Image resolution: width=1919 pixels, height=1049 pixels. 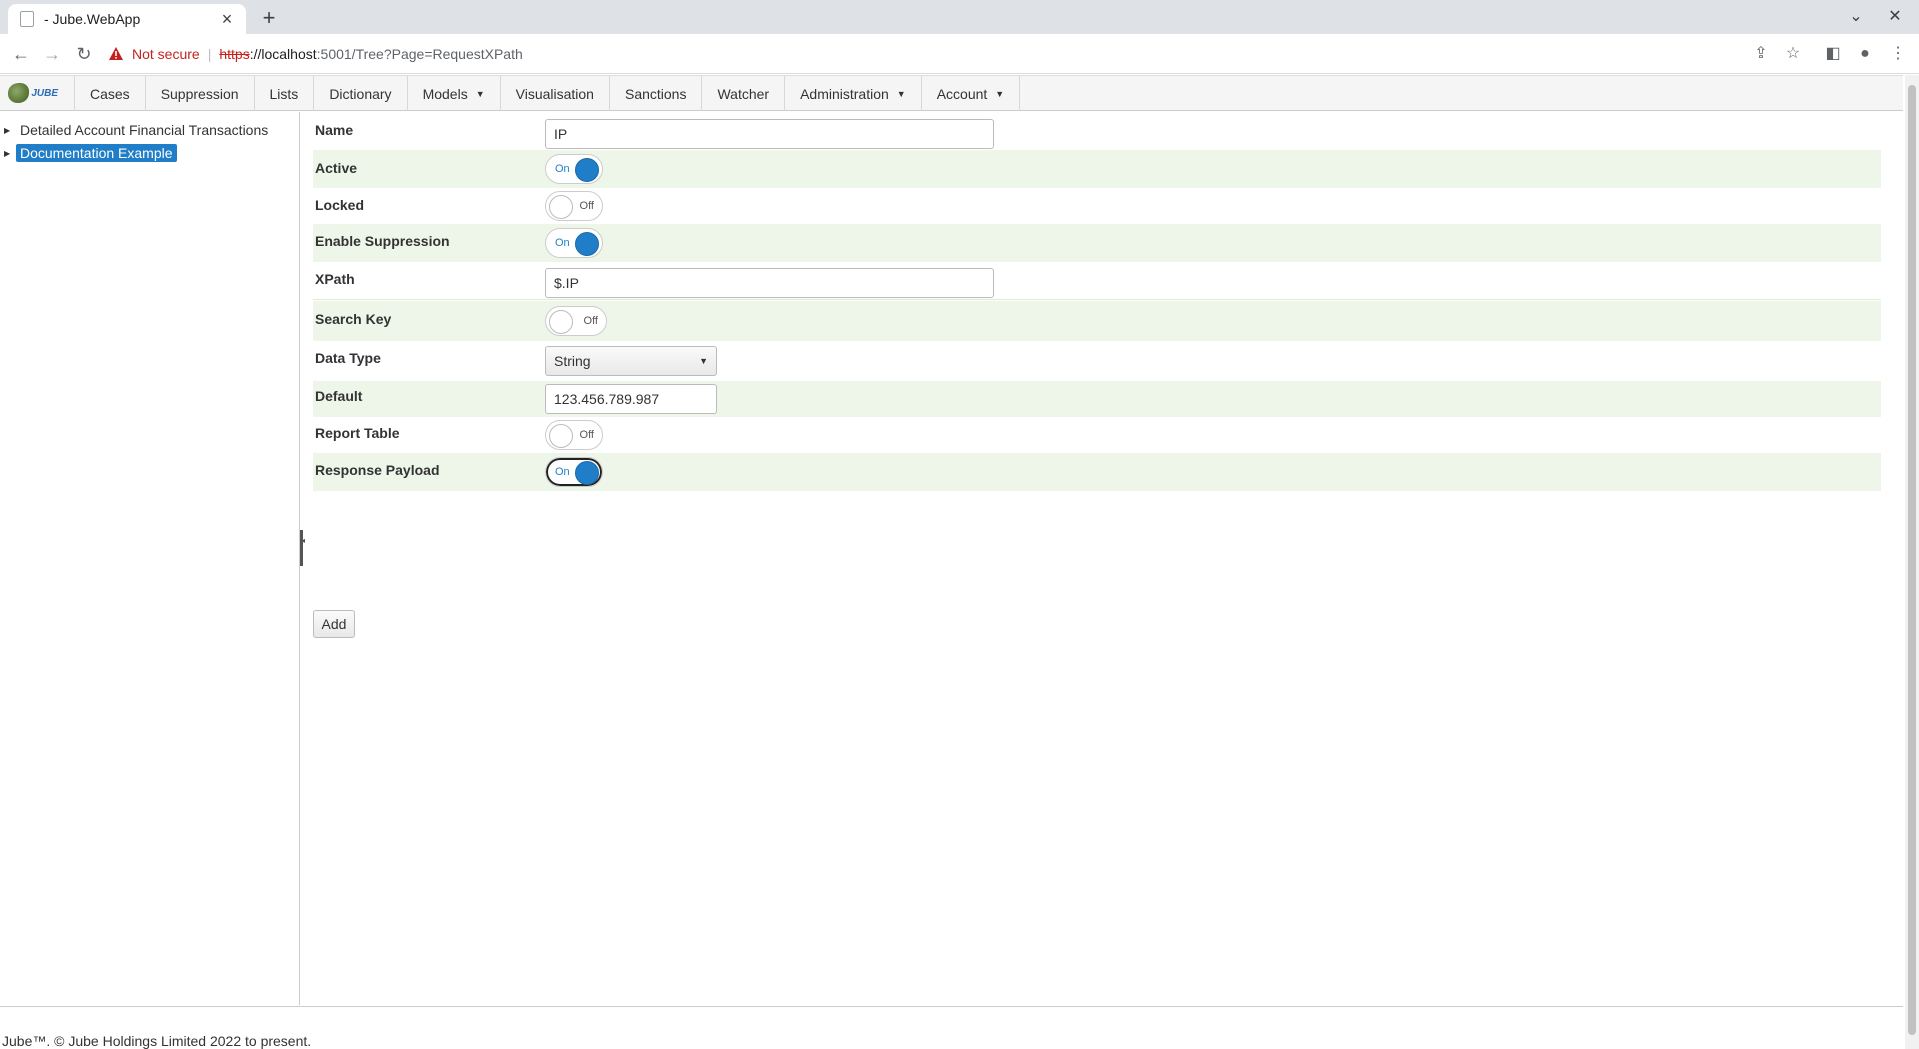 What do you see at coordinates (21, 54) in the screenshot?
I see `back-icon: ←` at bounding box center [21, 54].